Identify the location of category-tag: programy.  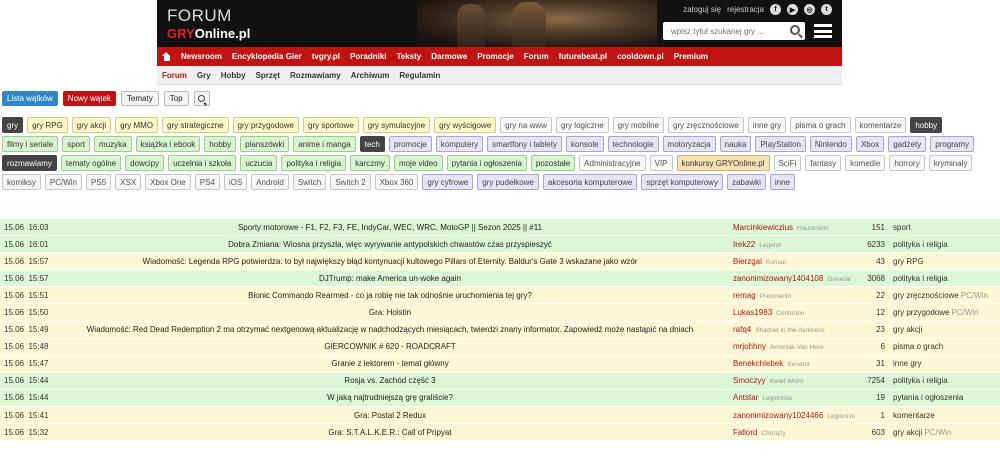
(952, 144).